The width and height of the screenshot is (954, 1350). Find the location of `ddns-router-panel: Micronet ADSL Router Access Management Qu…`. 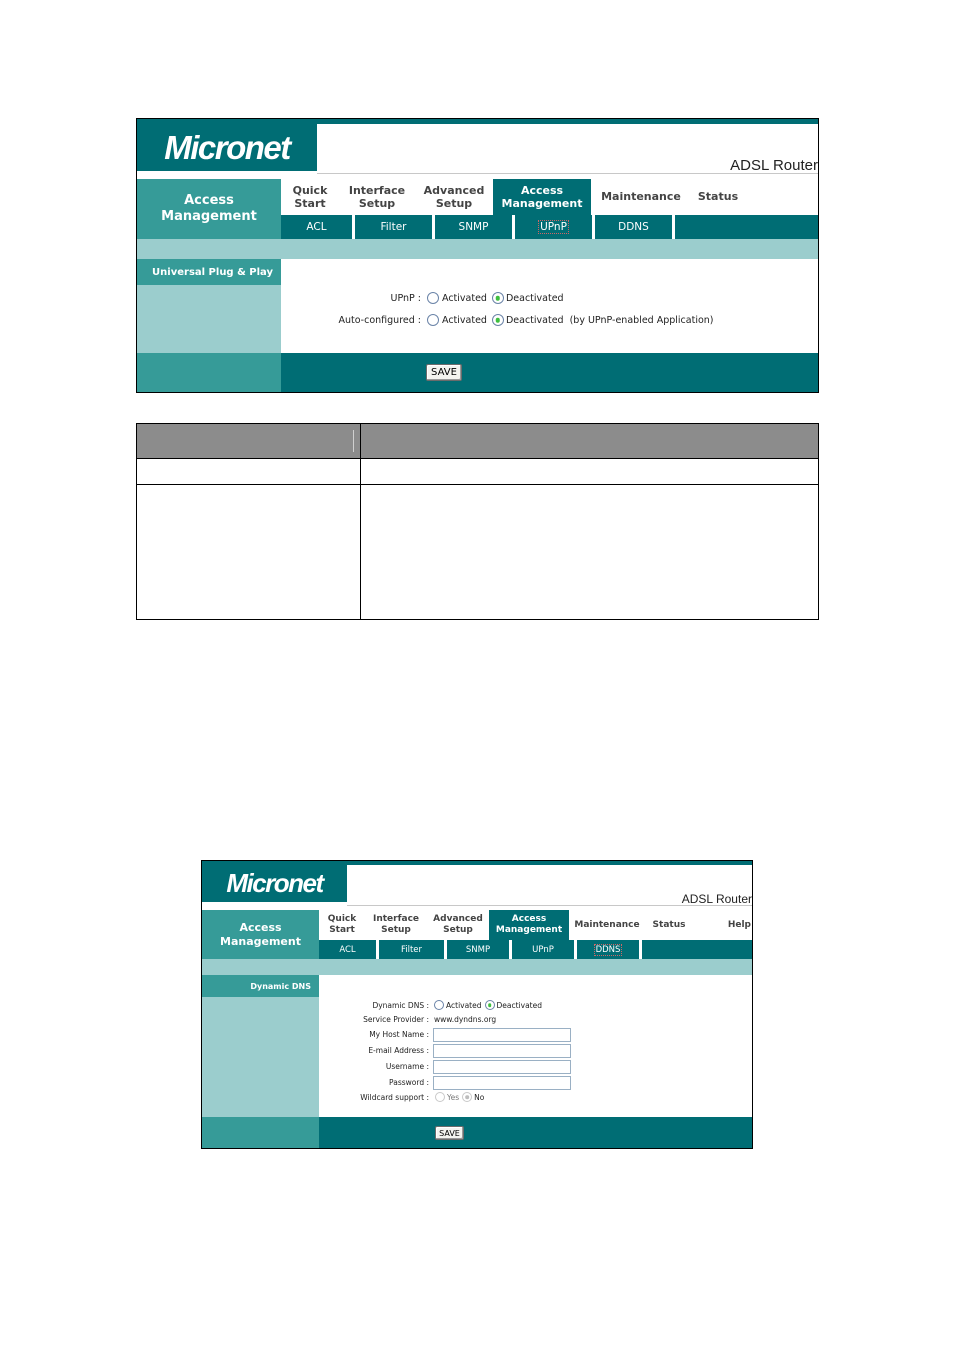

ddns-router-panel: Micronet ADSL Router Access Management Qu… is located at coordinates (477, 1004).